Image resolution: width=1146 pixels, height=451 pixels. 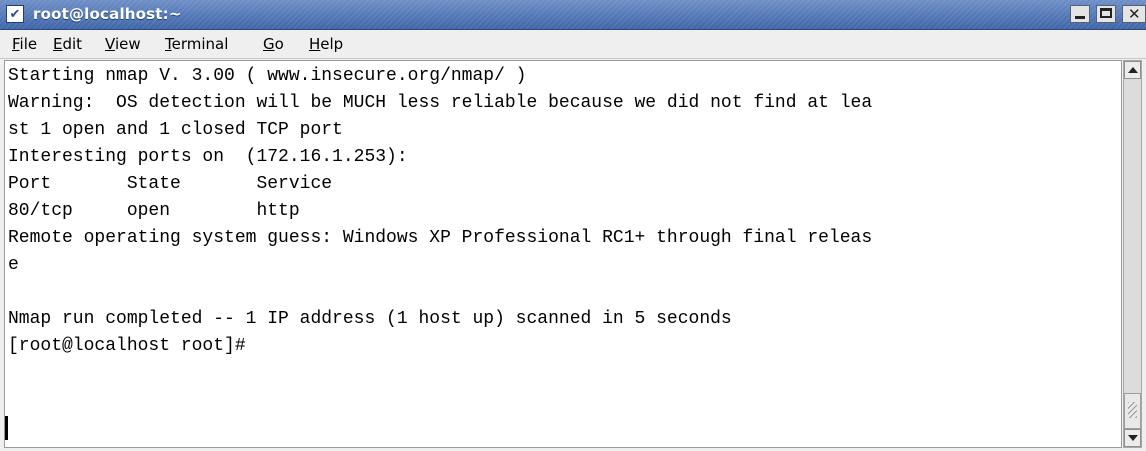 I want to click on window-menu-button: ✔, so click(x=15, y=14).